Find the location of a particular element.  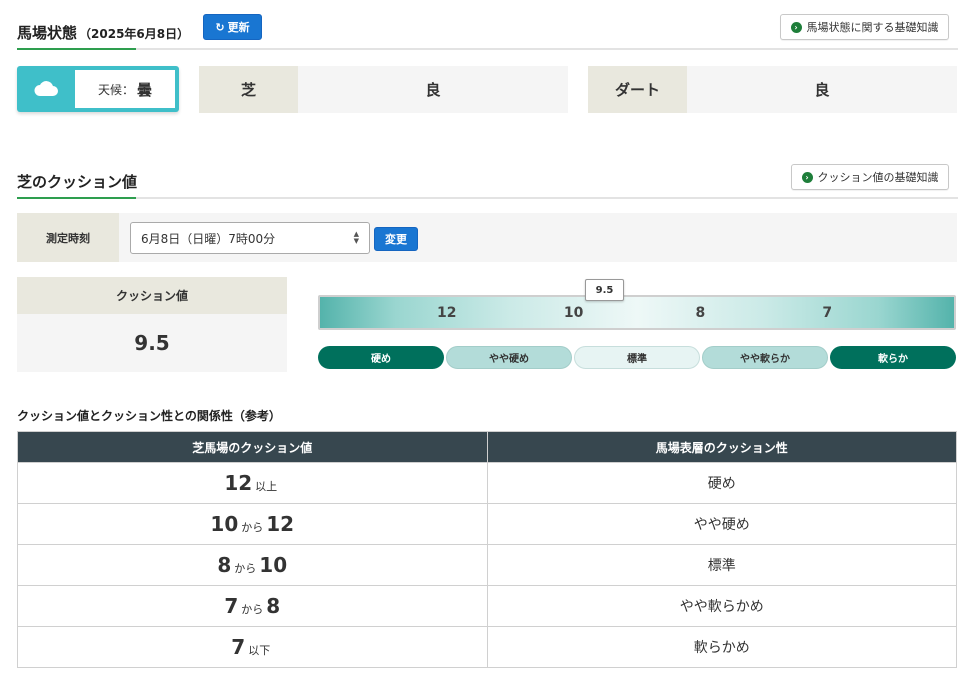

table-row: 12 以上 硬め is located at coordinates (487, 483).